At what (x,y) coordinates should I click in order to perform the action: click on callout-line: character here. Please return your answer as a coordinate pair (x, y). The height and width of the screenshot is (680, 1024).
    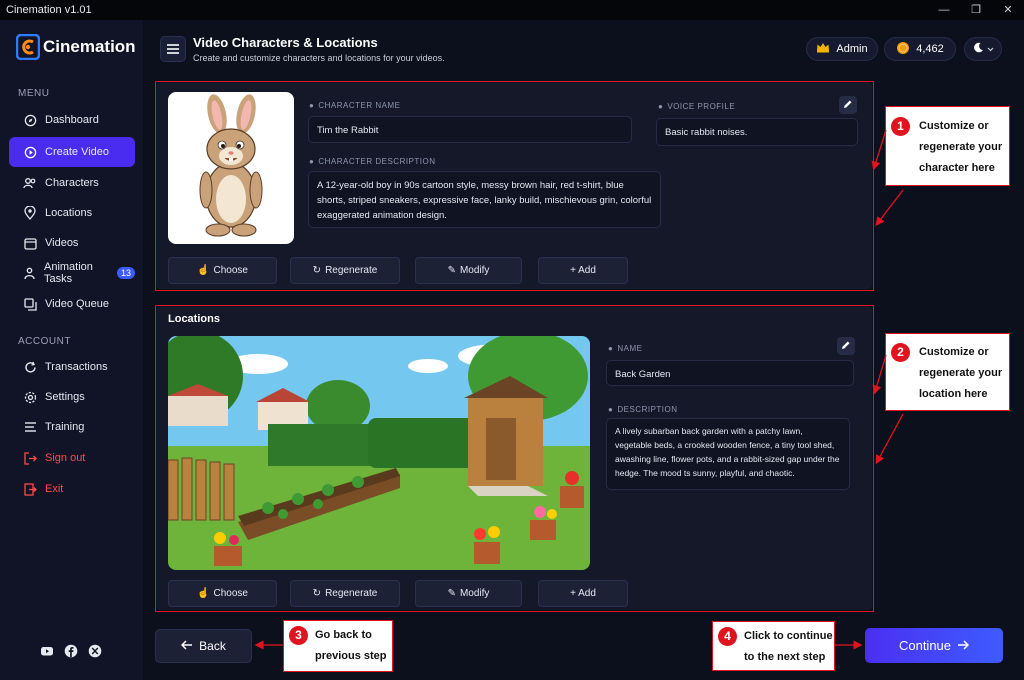
    Looking at the image, I should click on (957, 168).